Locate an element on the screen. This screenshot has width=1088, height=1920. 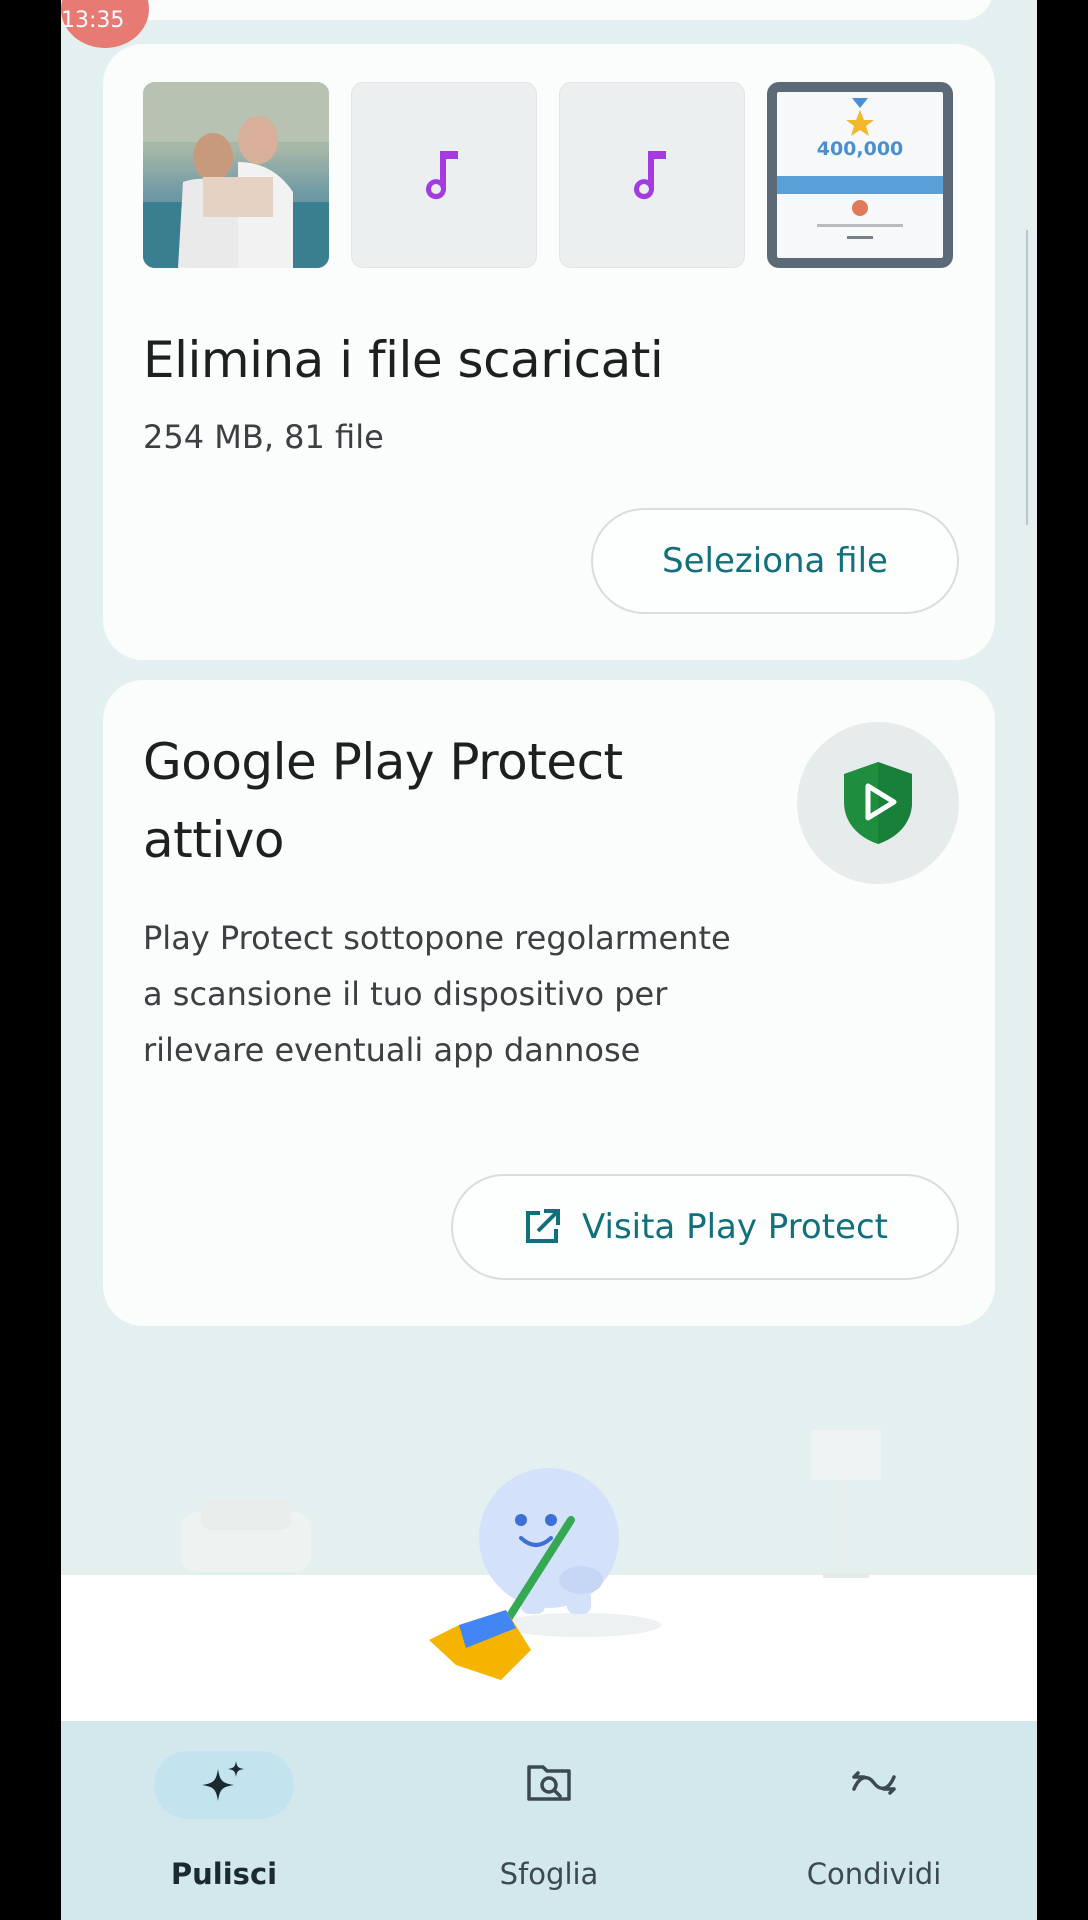
select-files-label: Seleziona file is located at coordinates (775, 561).